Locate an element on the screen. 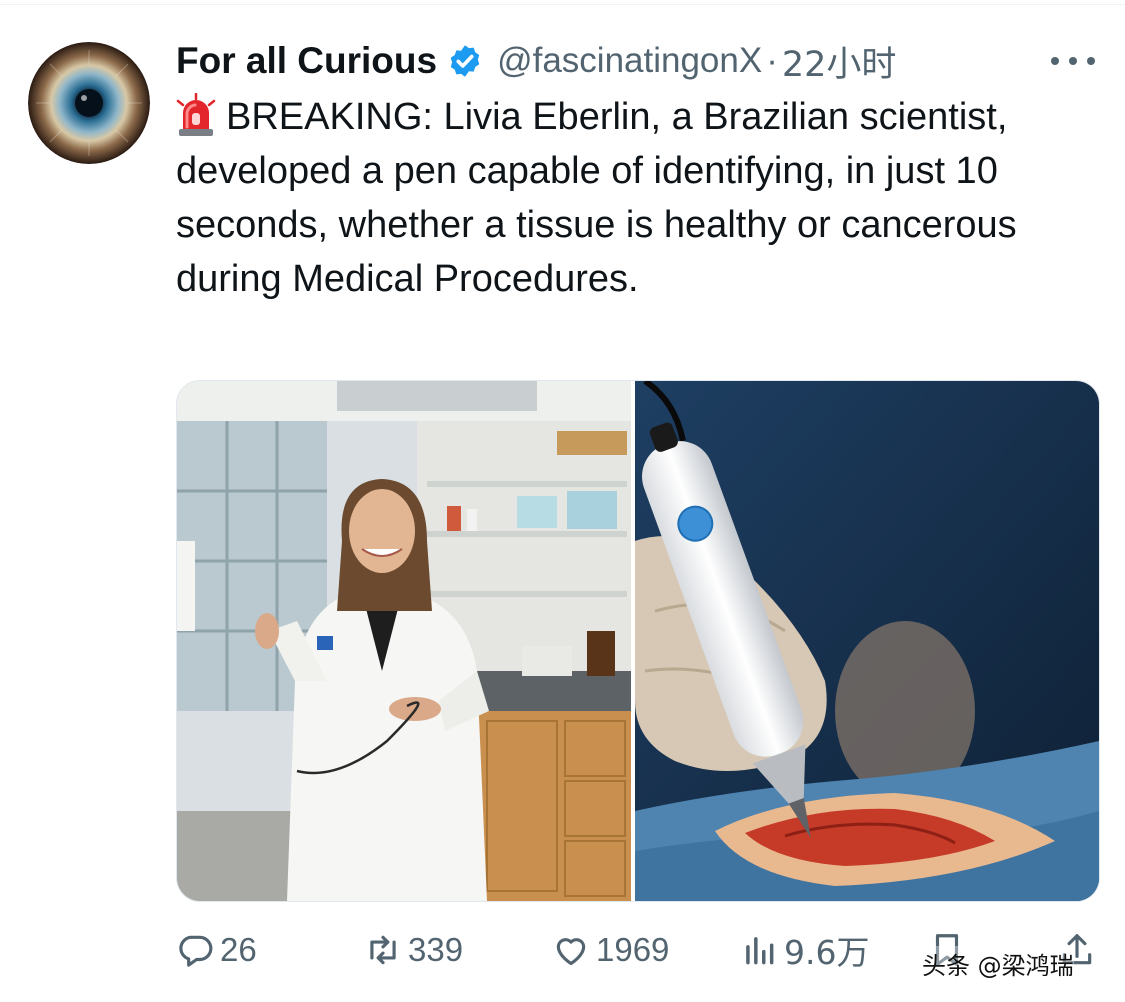 This screenshot has height=1002, width=1125. reply-button: 26 is located at coordinates (216, 950).